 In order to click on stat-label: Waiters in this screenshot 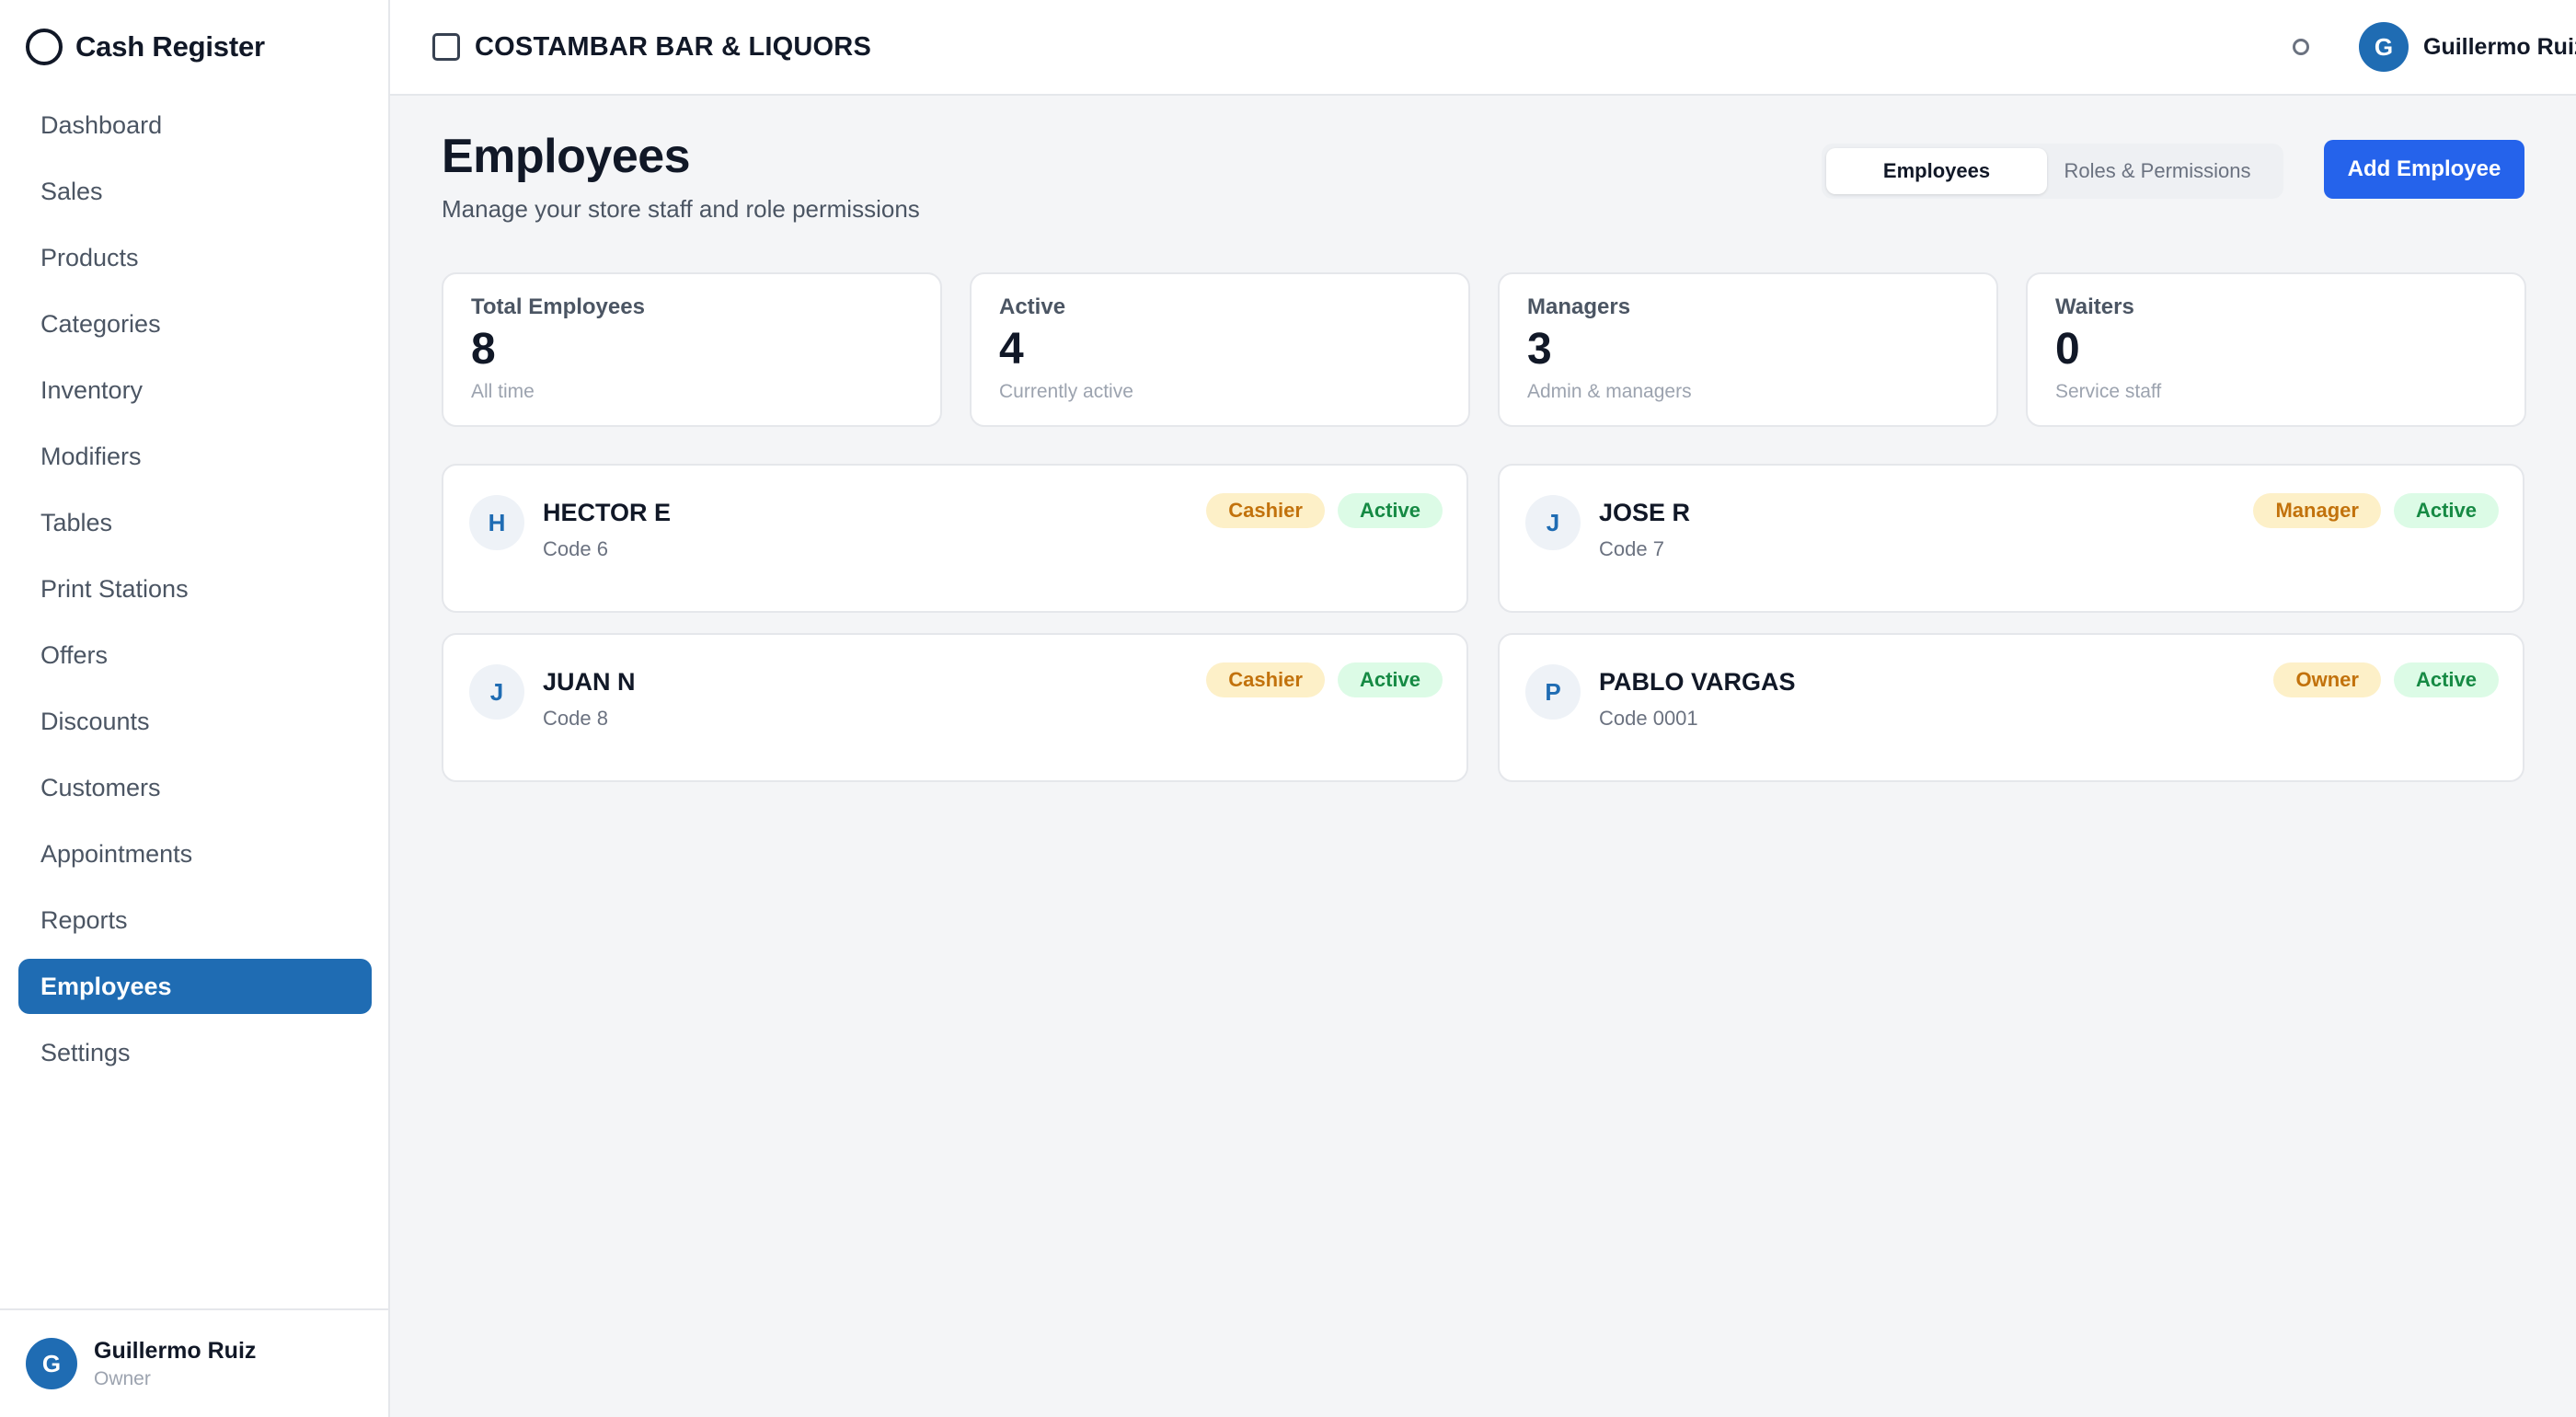, I will do `click(2094, 306)`.